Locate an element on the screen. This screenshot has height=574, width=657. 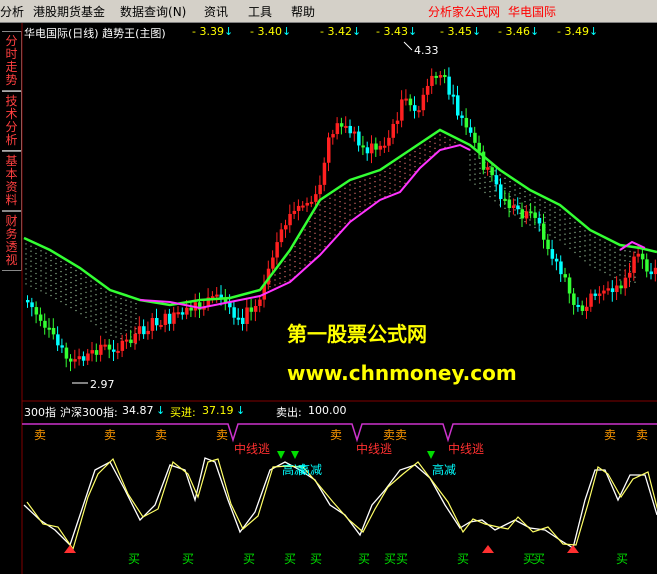
up-arrow-icon is located at coordinates (573, 549).